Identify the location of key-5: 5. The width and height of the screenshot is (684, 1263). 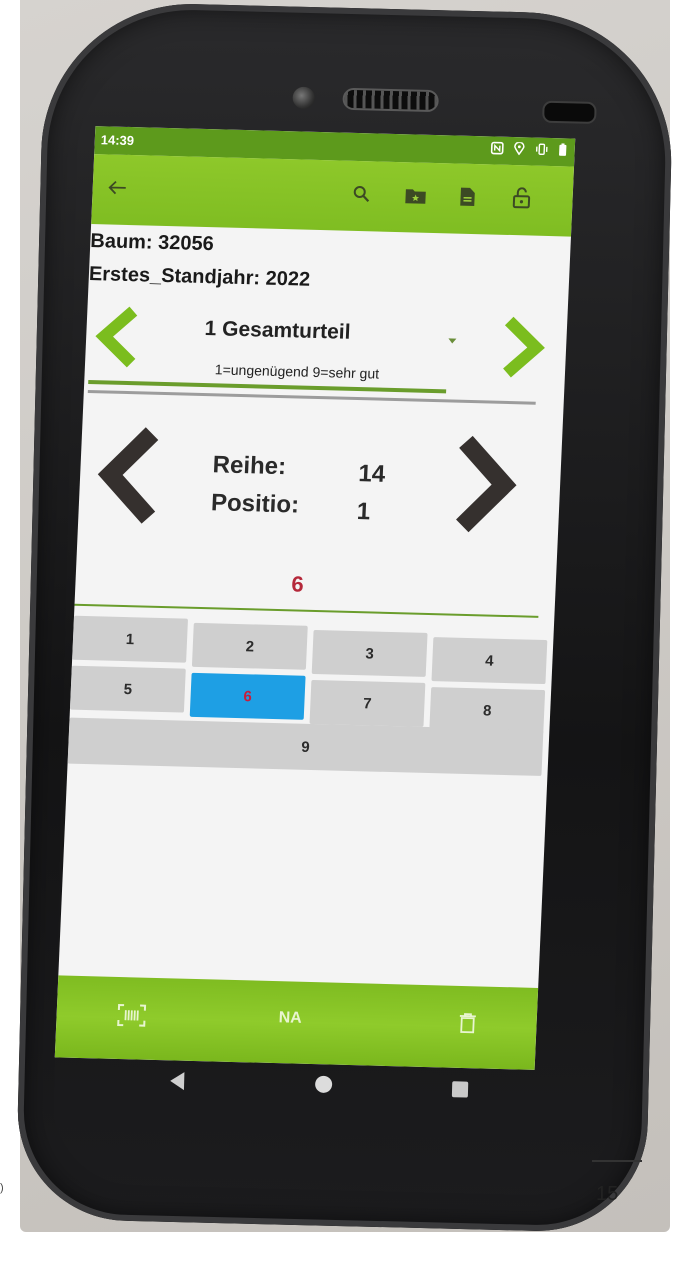
(127, 689).